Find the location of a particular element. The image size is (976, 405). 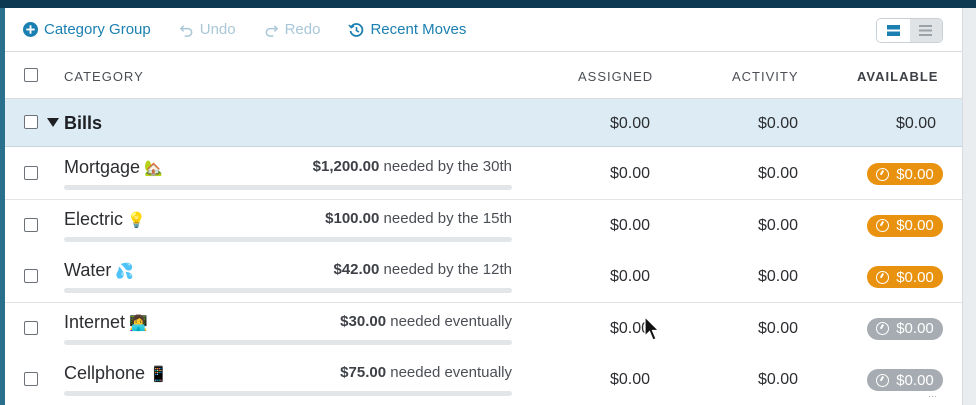

category-name: Mortgage 🏡 is located at coordinates (113, 167).